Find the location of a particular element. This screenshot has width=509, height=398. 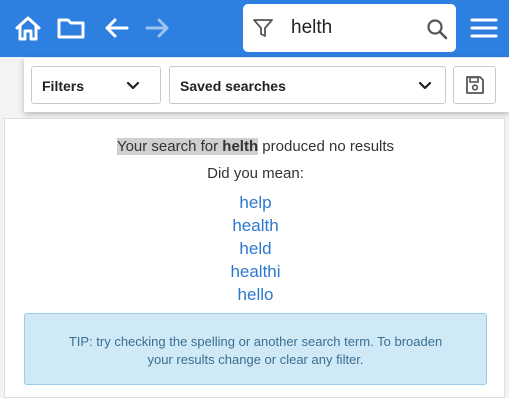

filter-icon is located at coordinates (263, 28).